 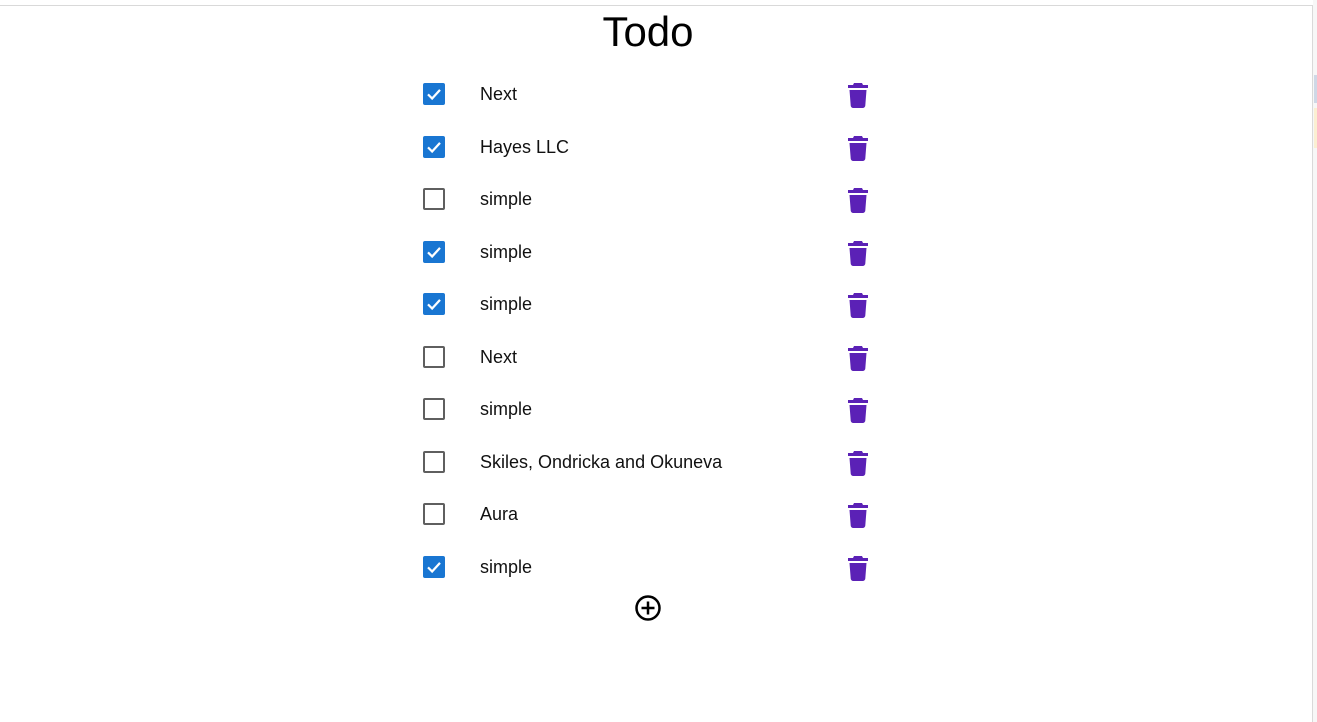 What do you see at coordinates (499, 514) in the screenshot?
I see `todo-label: Aura` at bounding box center [499, 514].